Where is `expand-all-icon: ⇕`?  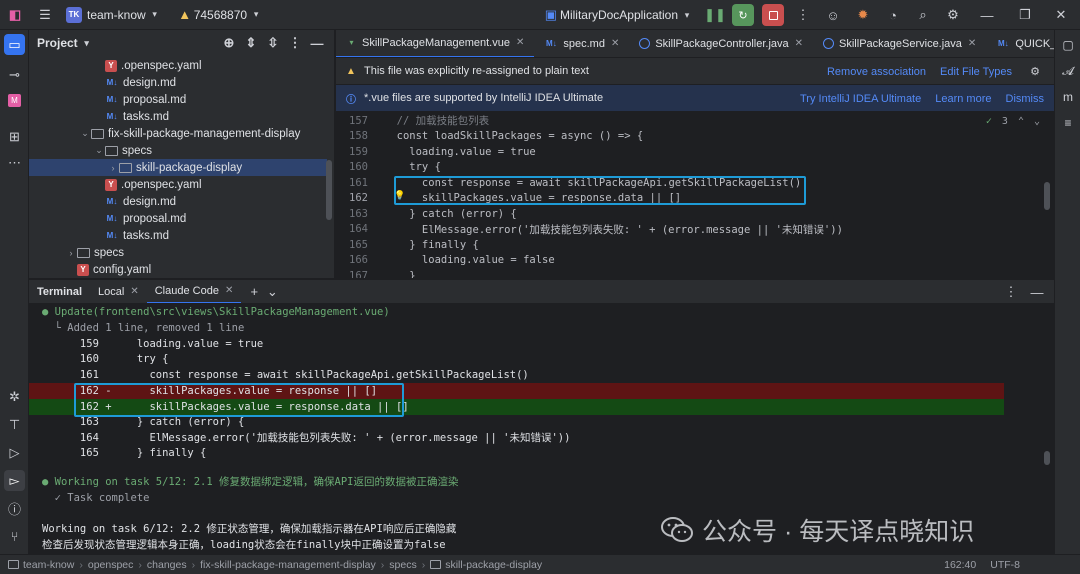 expand-all-icon: ⇕ is located at coordinates (251, 43).